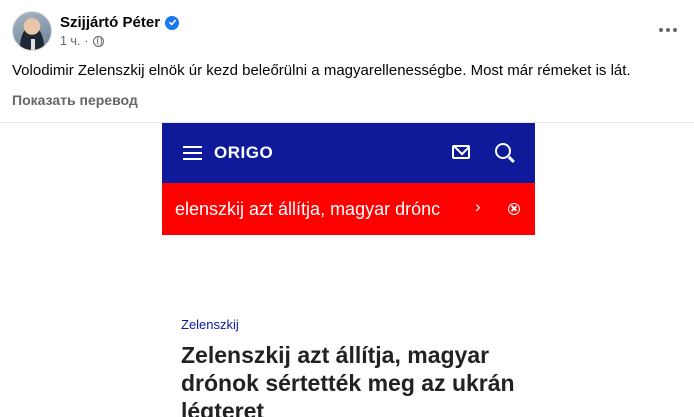 The height and width of the screenshot is (417, 694). What do you see at coordinates (172, 22) in the screenshot?
I see `verified-icon` at bounding box center [172, 22].